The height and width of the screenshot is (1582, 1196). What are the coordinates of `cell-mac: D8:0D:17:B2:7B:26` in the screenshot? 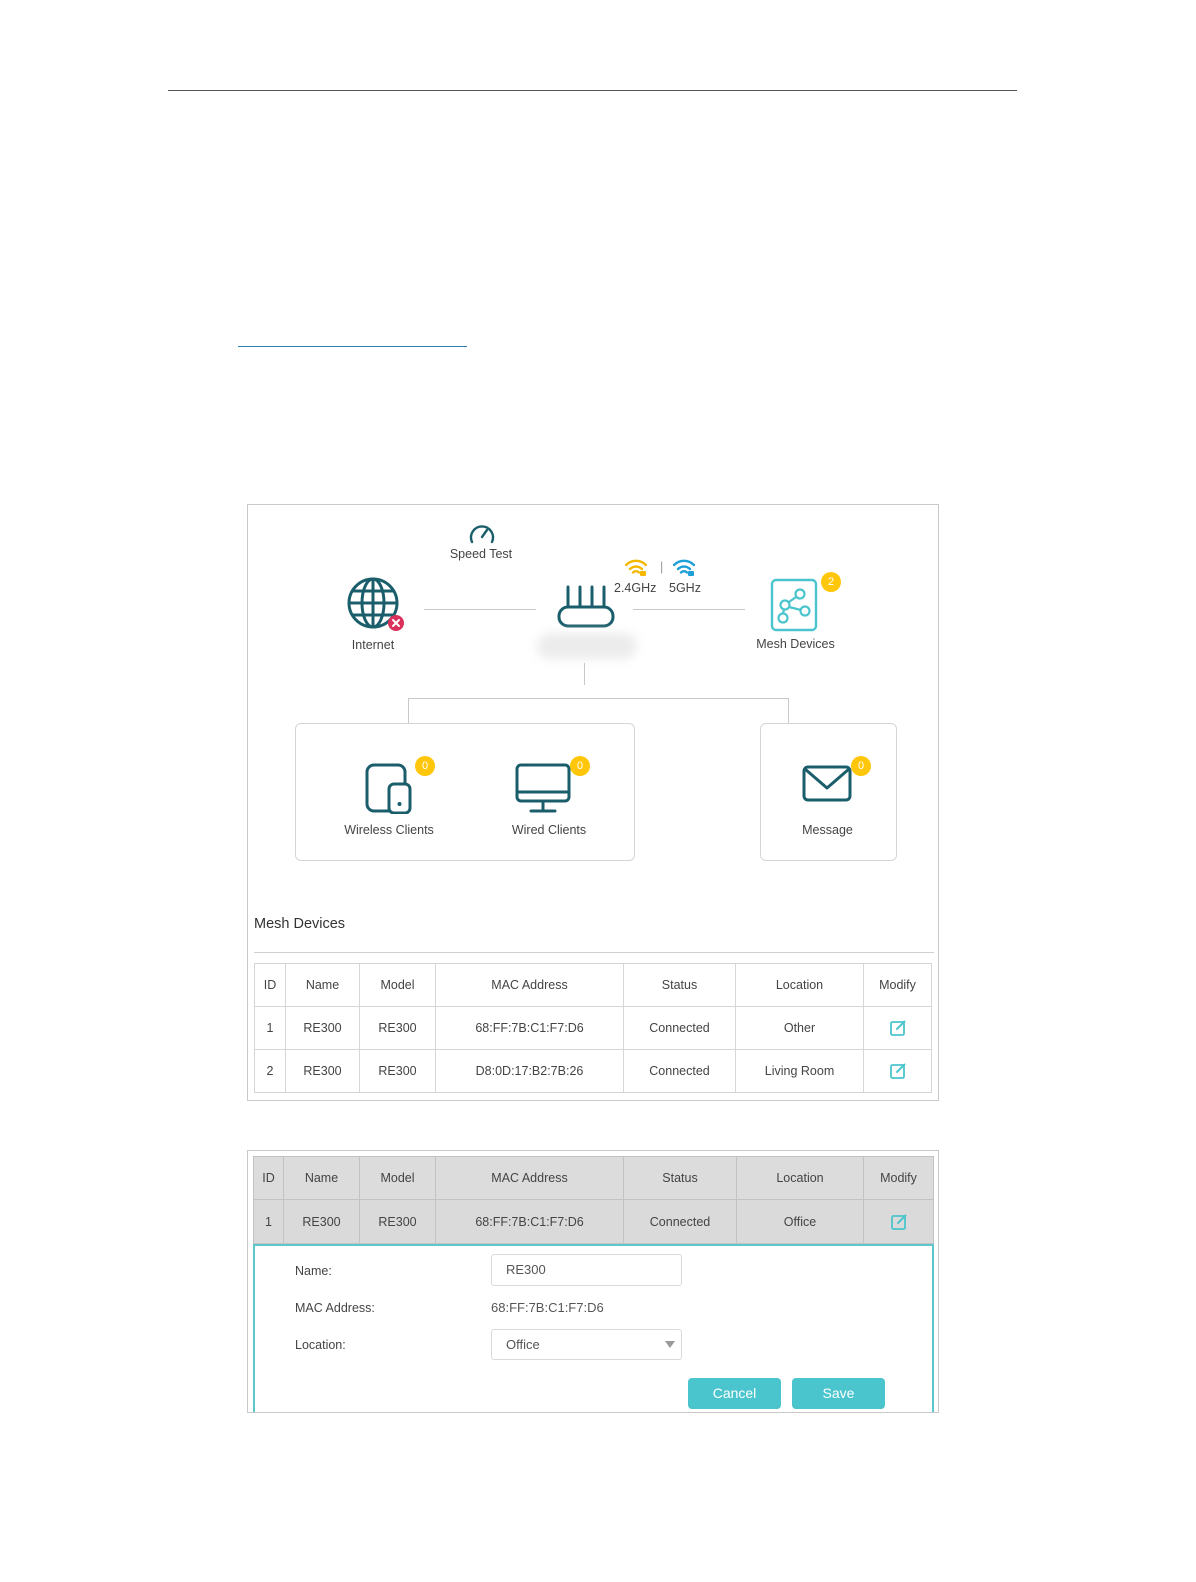 It's located at (530, 1071).